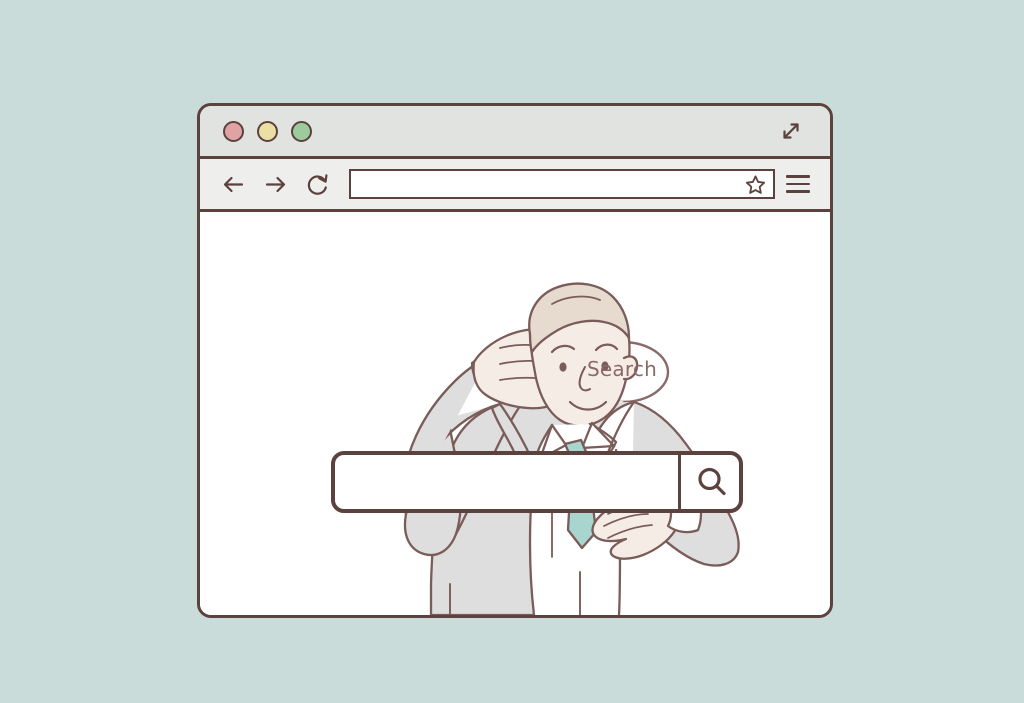  I want to click on star-icon, so click(755, 184).